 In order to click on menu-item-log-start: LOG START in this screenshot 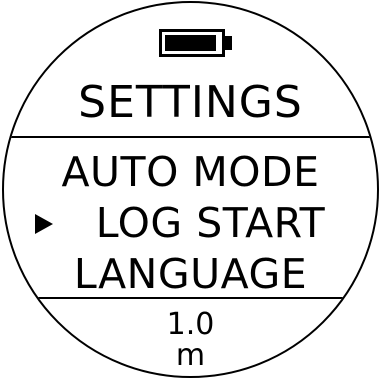, I will do `click(190, 223)`.